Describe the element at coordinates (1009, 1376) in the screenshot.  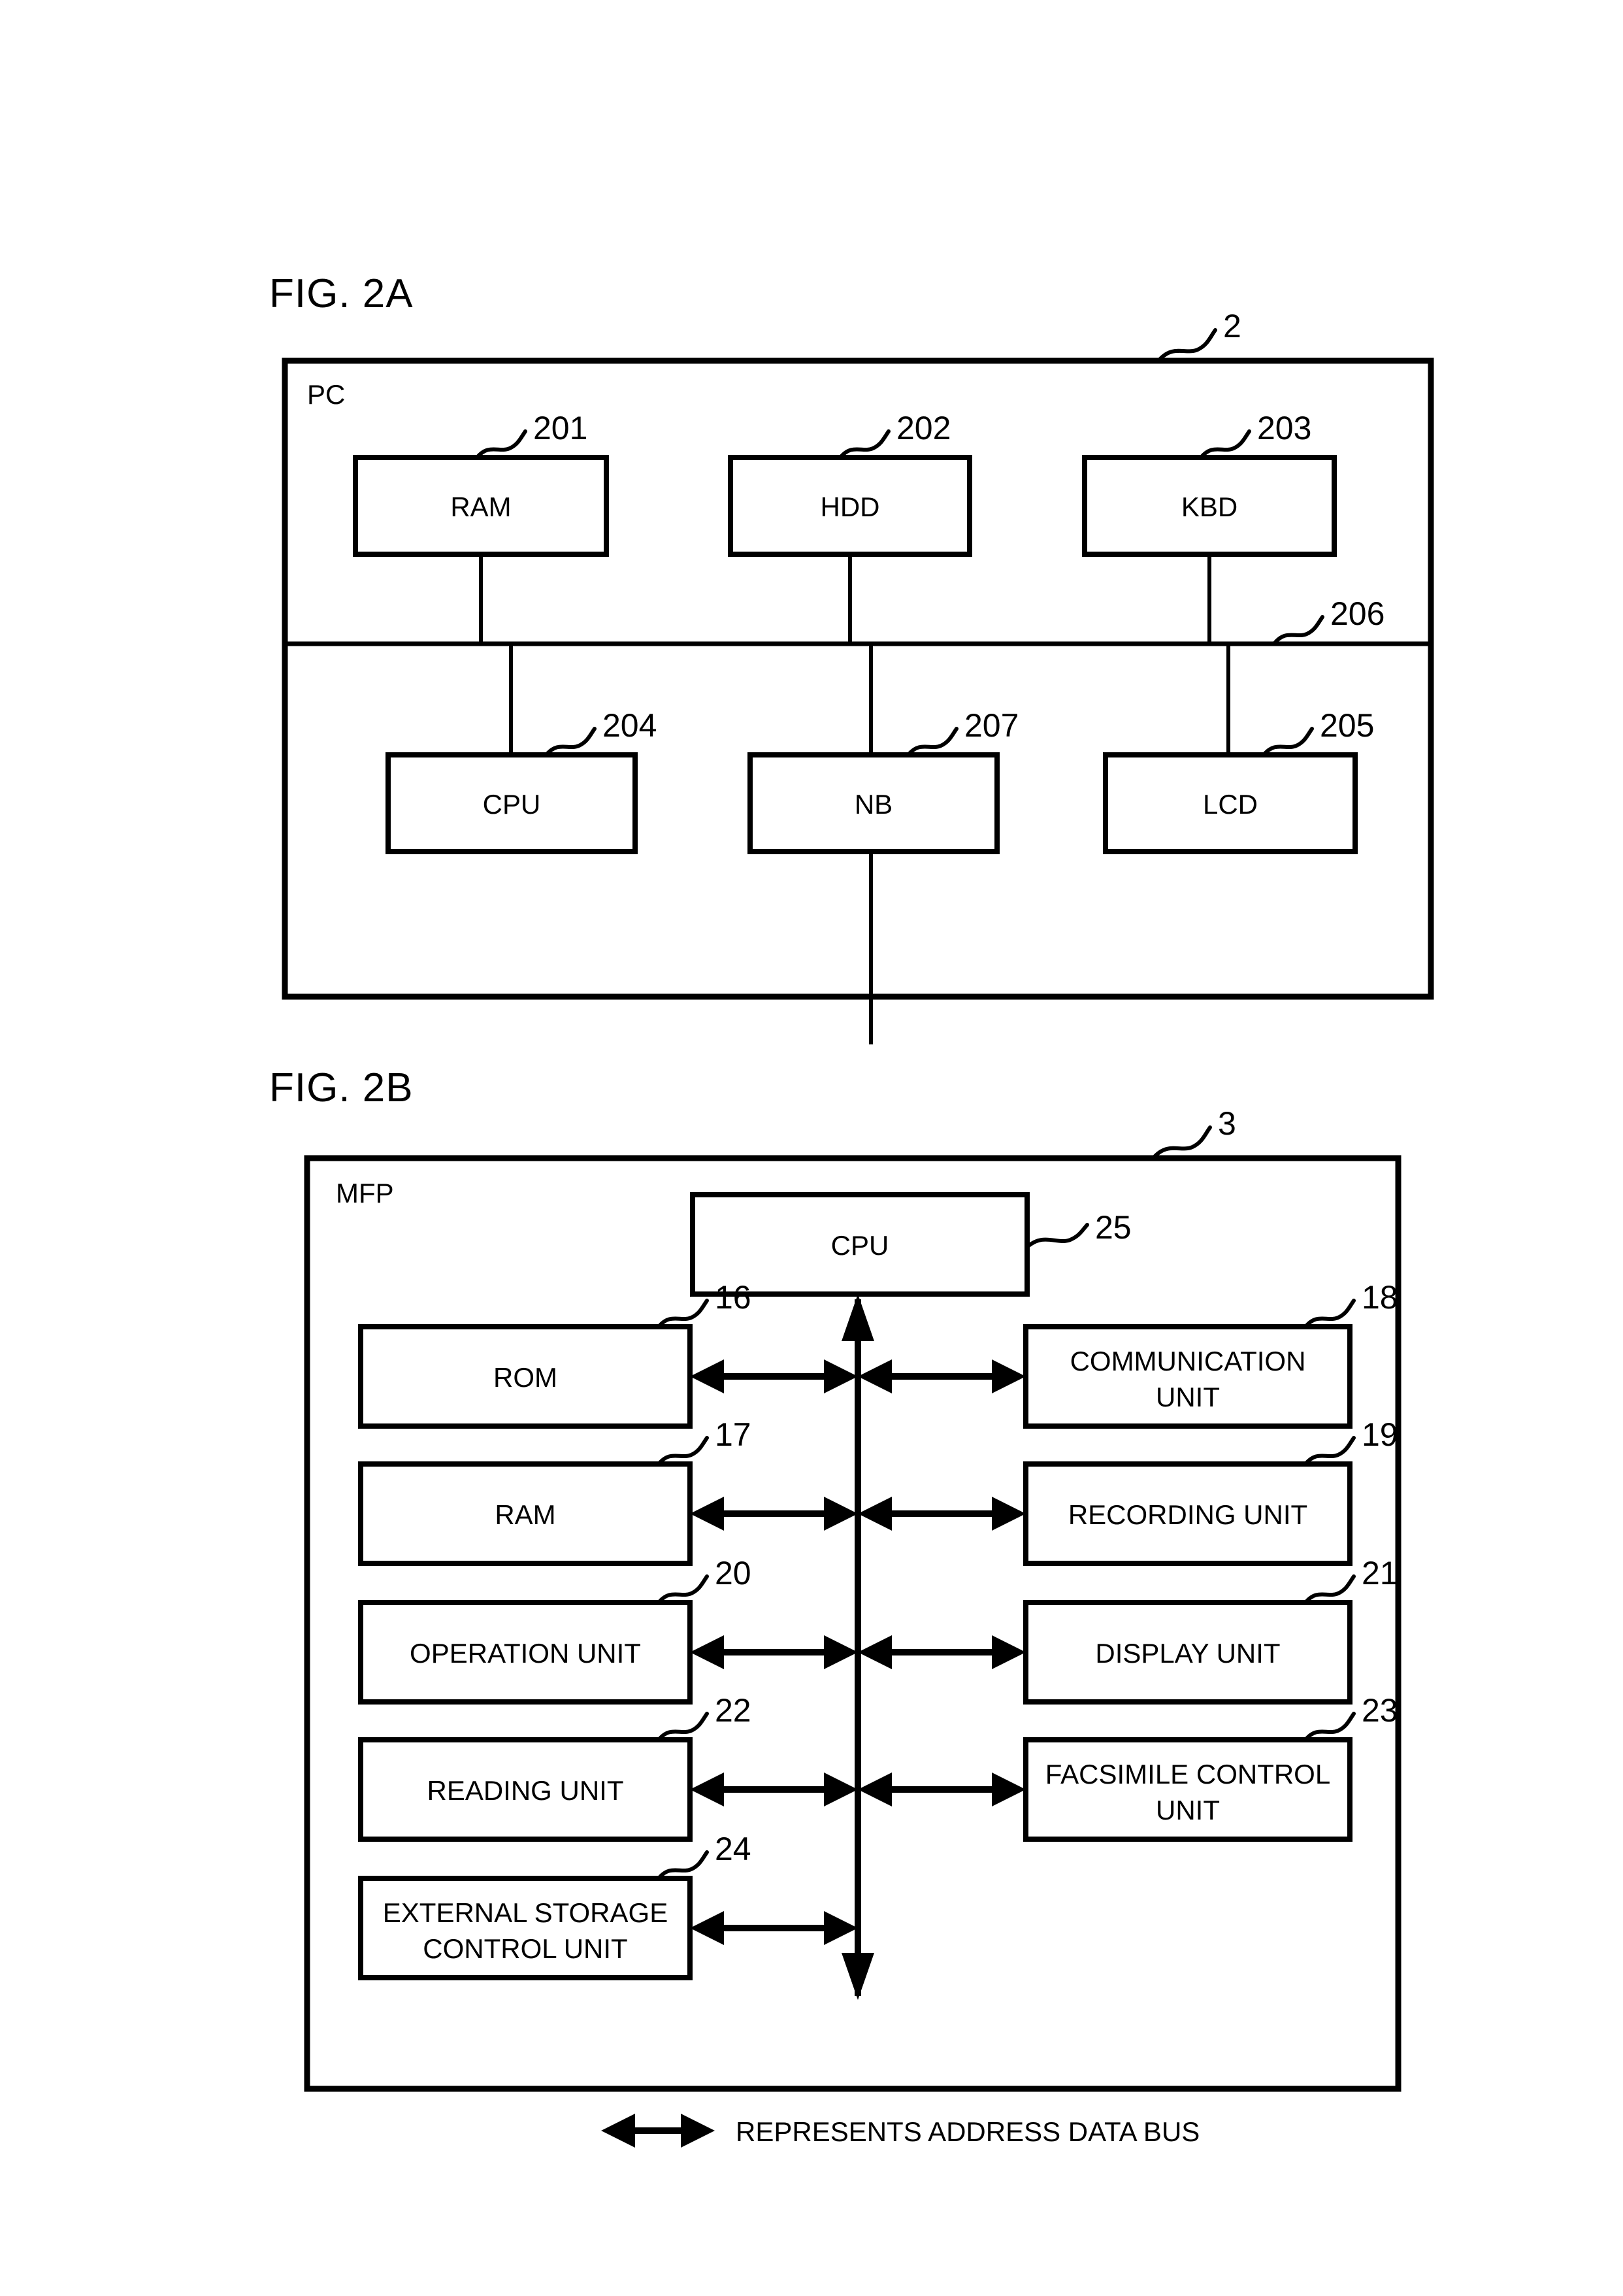
I see `arrow-bus-comm-head-right` at that location.